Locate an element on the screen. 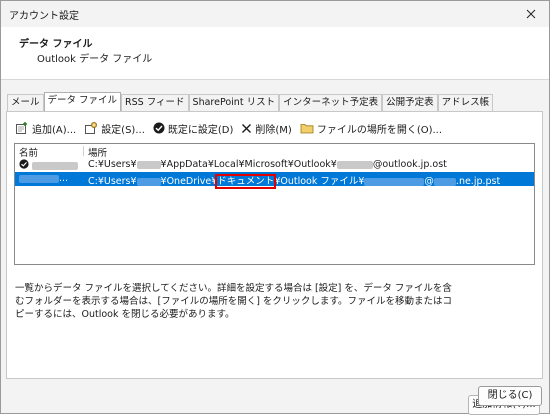  list-header: 名前 場所 is located at coordinates (274, 151).